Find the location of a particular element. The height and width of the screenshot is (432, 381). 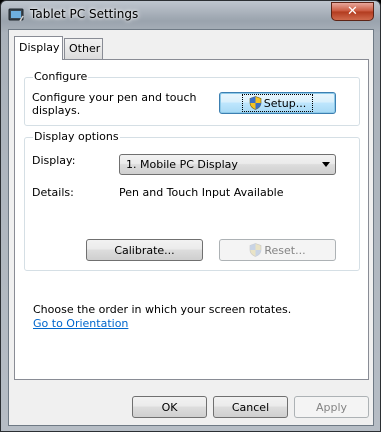

display-select-value: 1. Mobile PC Display is located at coordinates (182, 164).